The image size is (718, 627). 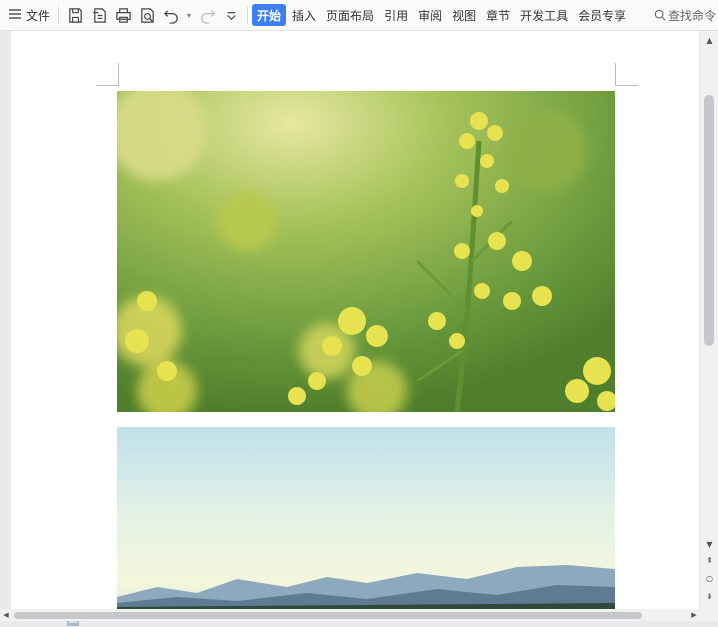 I want to click on tab-review: 审阅, so click(x=430, y=15).